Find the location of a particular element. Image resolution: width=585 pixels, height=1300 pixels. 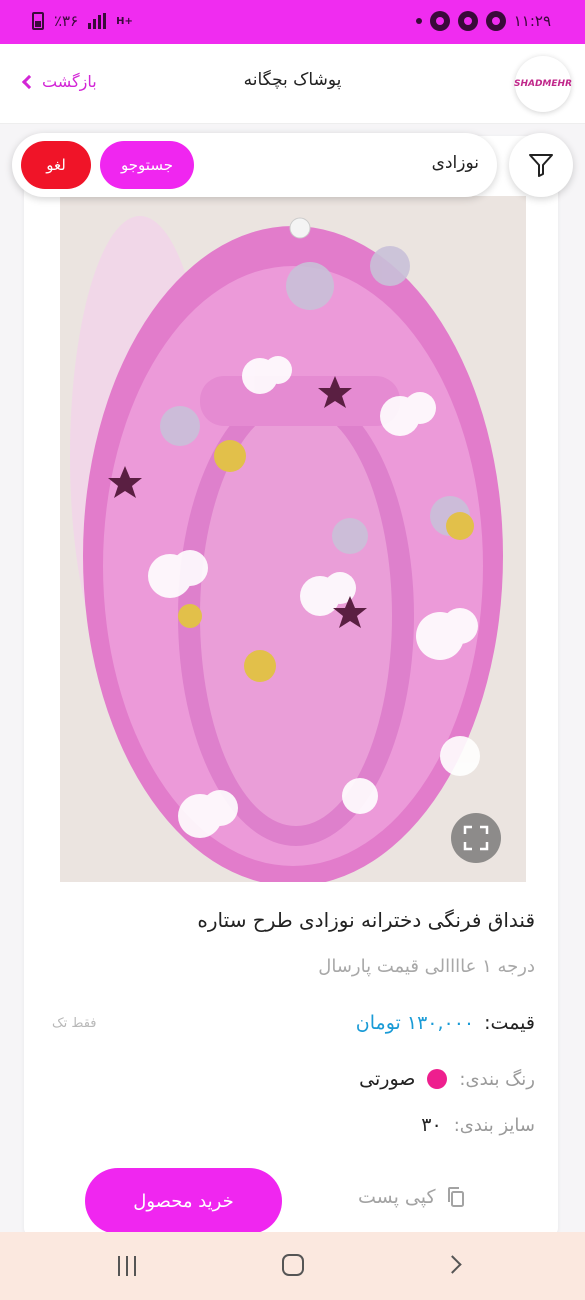

system-nav-bar is located at coordinates (292, 1266).